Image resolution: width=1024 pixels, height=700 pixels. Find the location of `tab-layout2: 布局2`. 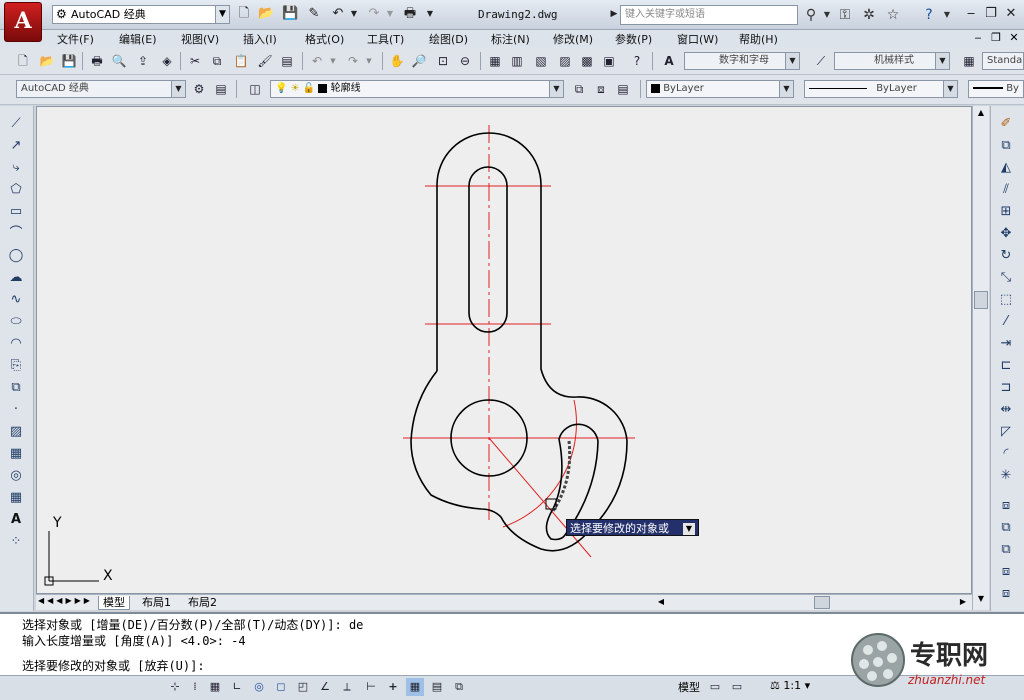

tab-layout2: 布局2 is located at coordinates (202, 603).